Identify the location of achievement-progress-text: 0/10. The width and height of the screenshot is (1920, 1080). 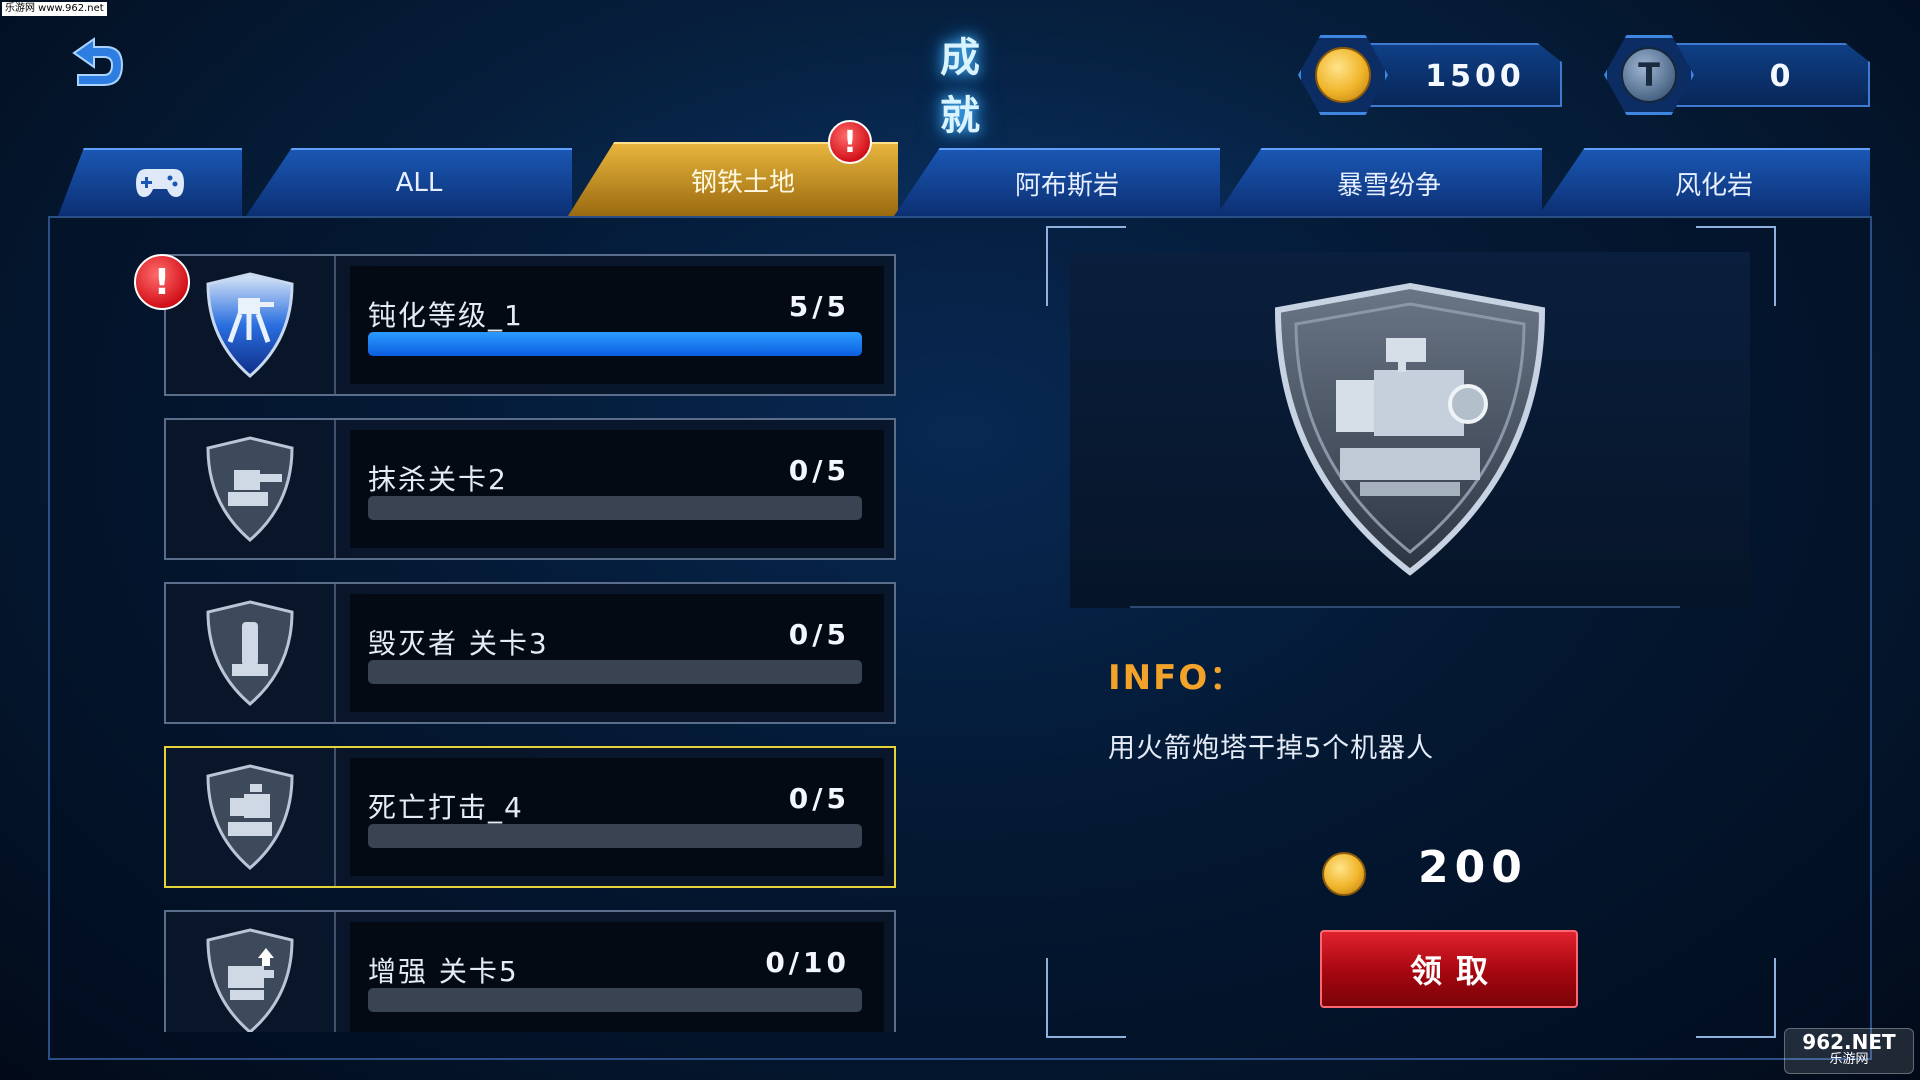
(807, 962).